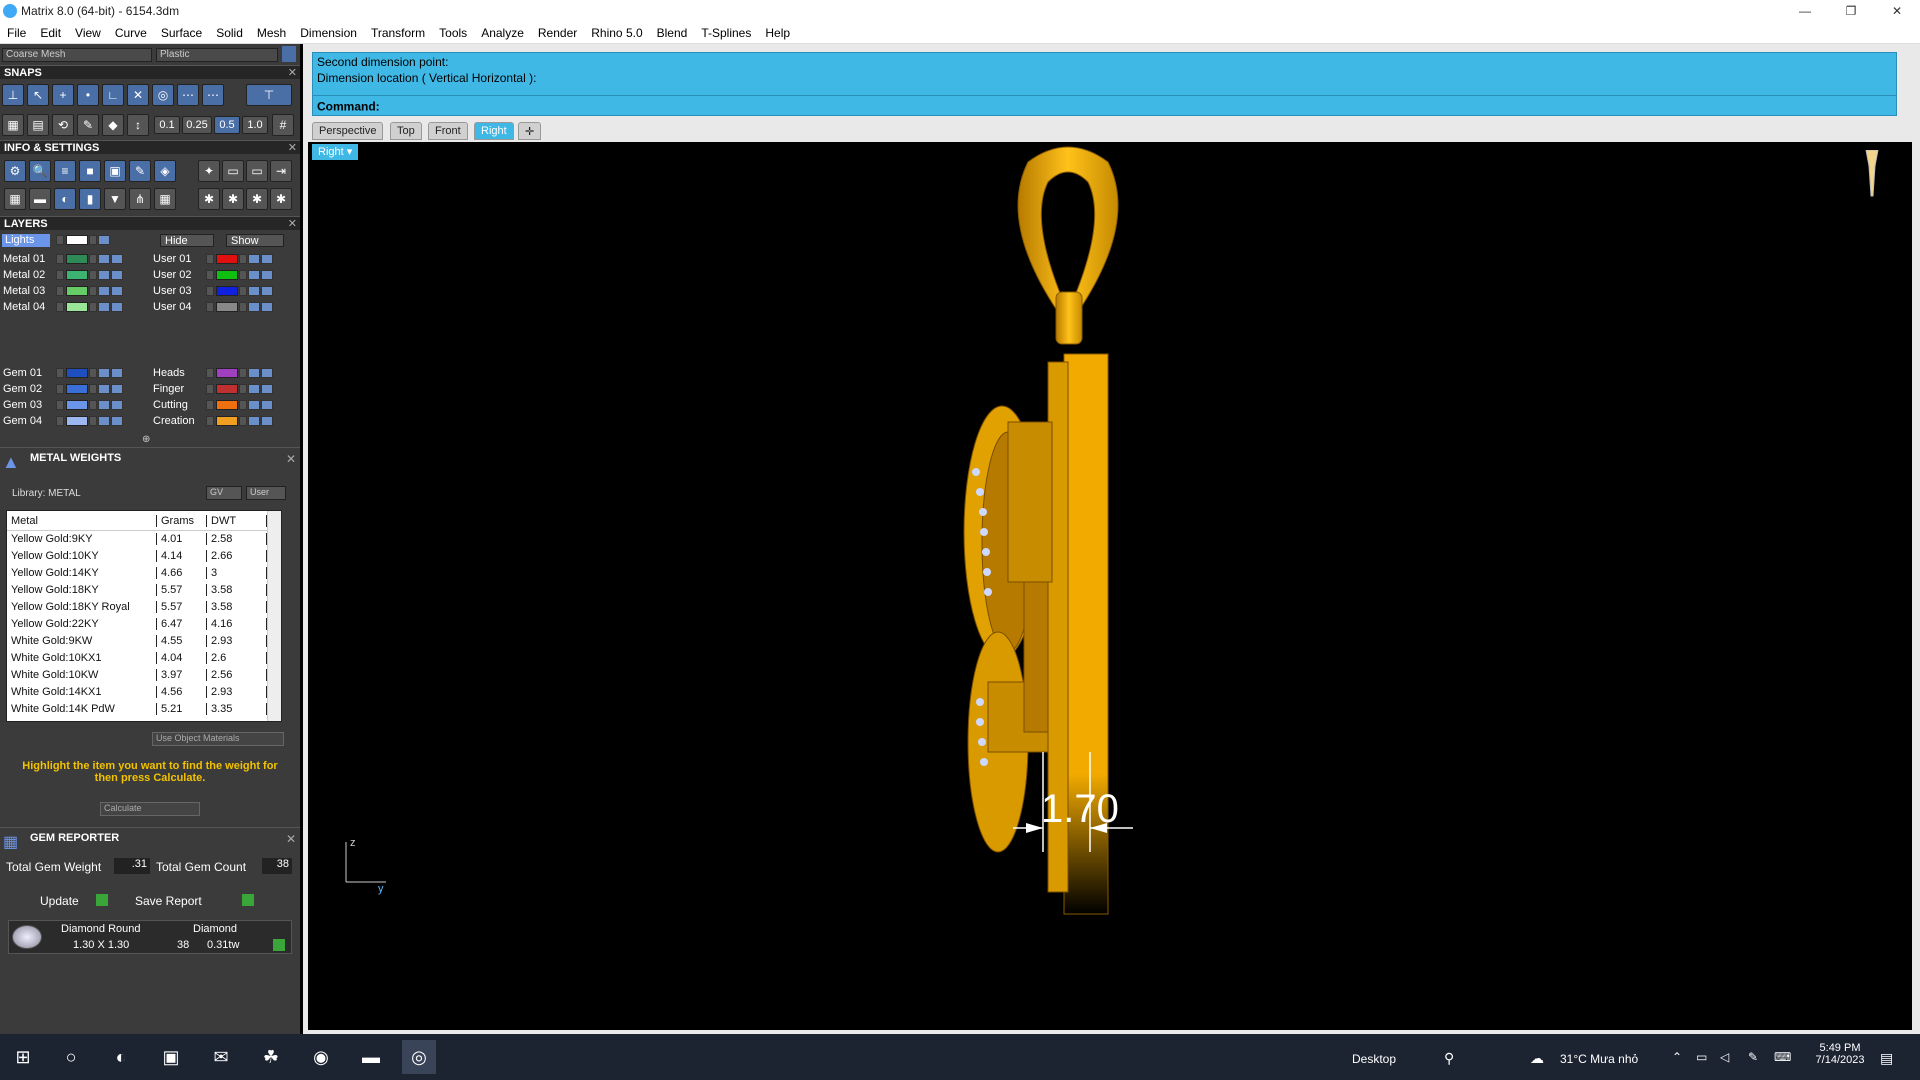  What do you see at coordinates (63, 372) in the screenshot?
I see `layer-row: Gem 01` at bounding box center [63, 372].